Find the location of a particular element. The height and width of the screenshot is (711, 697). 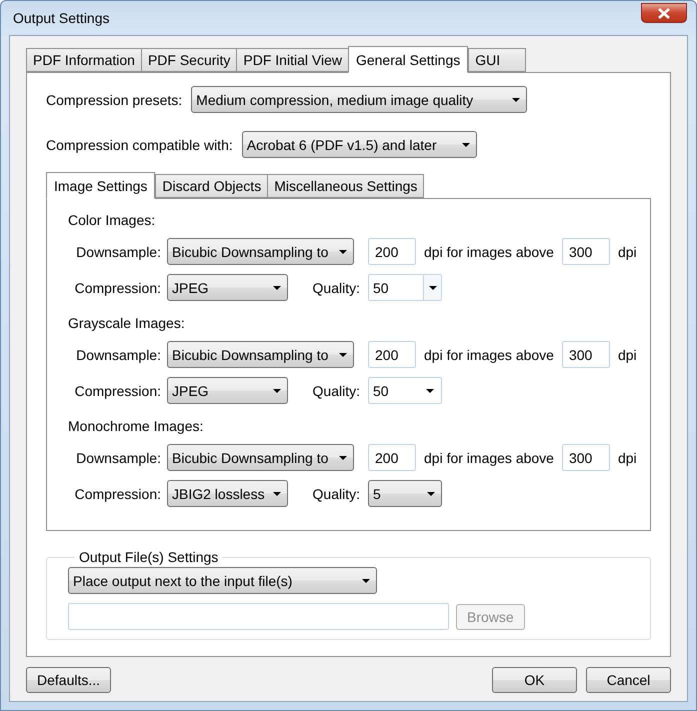

group-title: Output File(s) Settings is located at coordinates (149, 557).